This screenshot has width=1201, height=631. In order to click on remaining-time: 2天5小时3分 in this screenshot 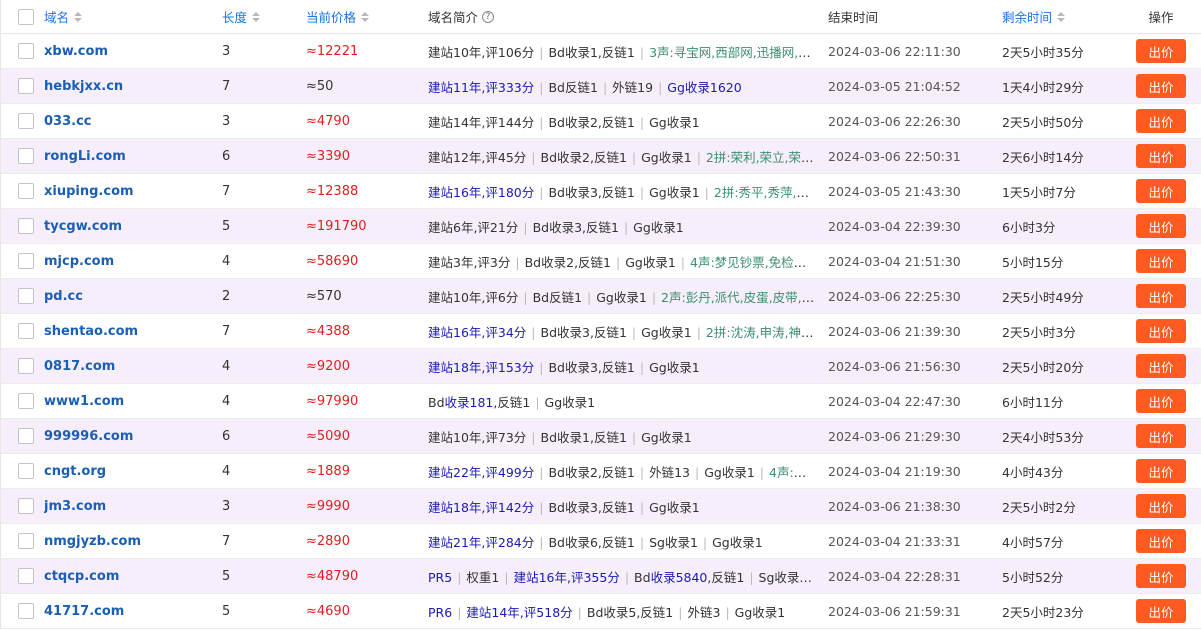, I will do `click(1039, 332)`.